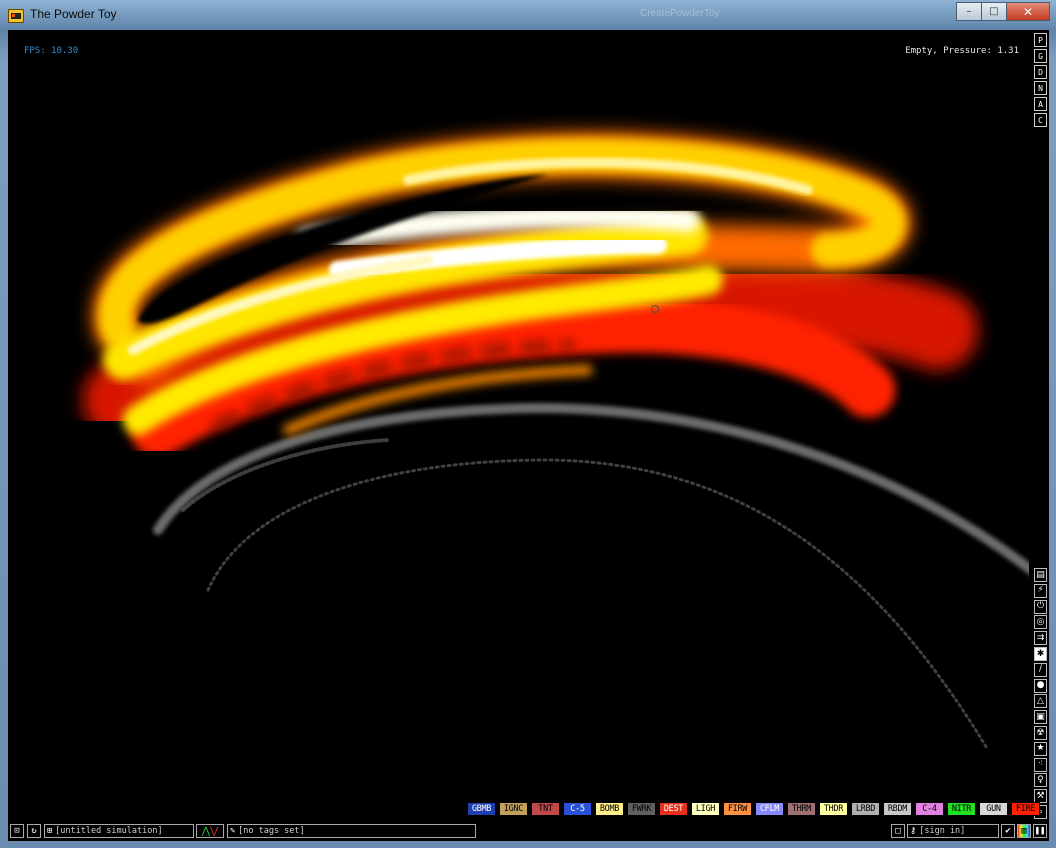 The width and height of the screenshot is (1056, 848). What do you see at coordinates (1040, 669) in the screenshot?
I see `solids-icon: /` at bounding box center [1040, 669].